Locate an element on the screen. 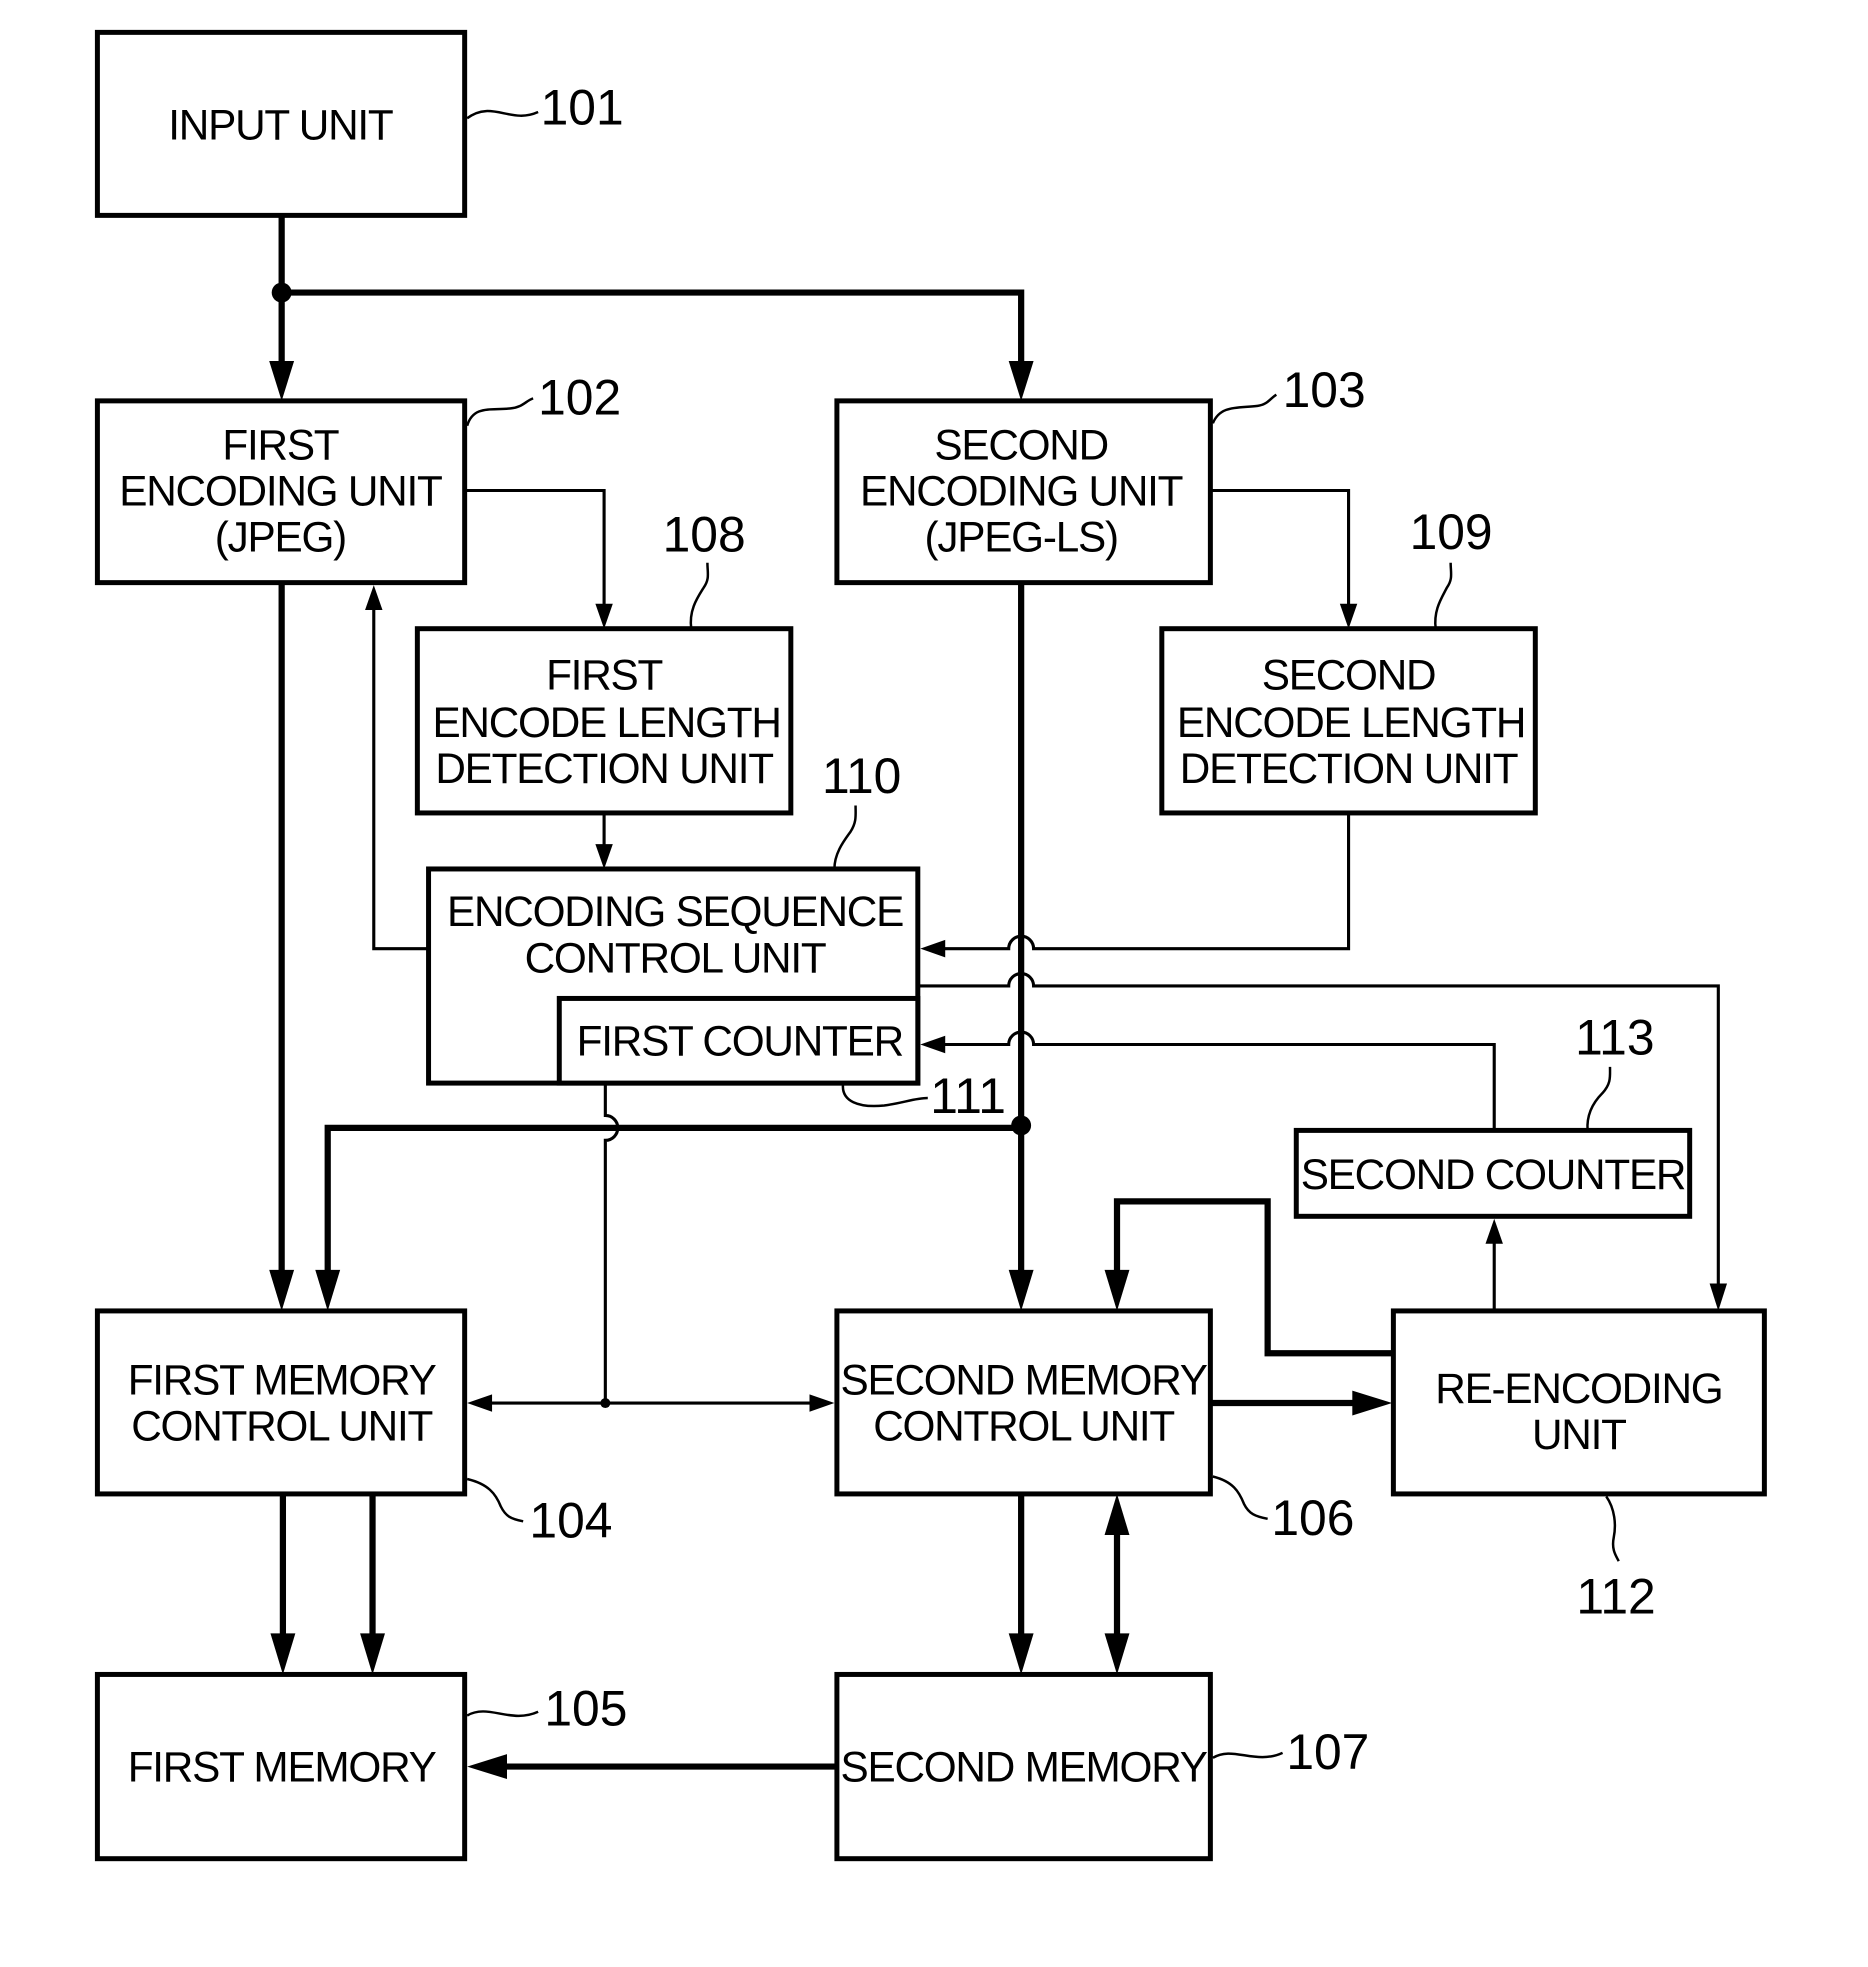  ref-112: 112 is located at coordinates (1615, 1596).